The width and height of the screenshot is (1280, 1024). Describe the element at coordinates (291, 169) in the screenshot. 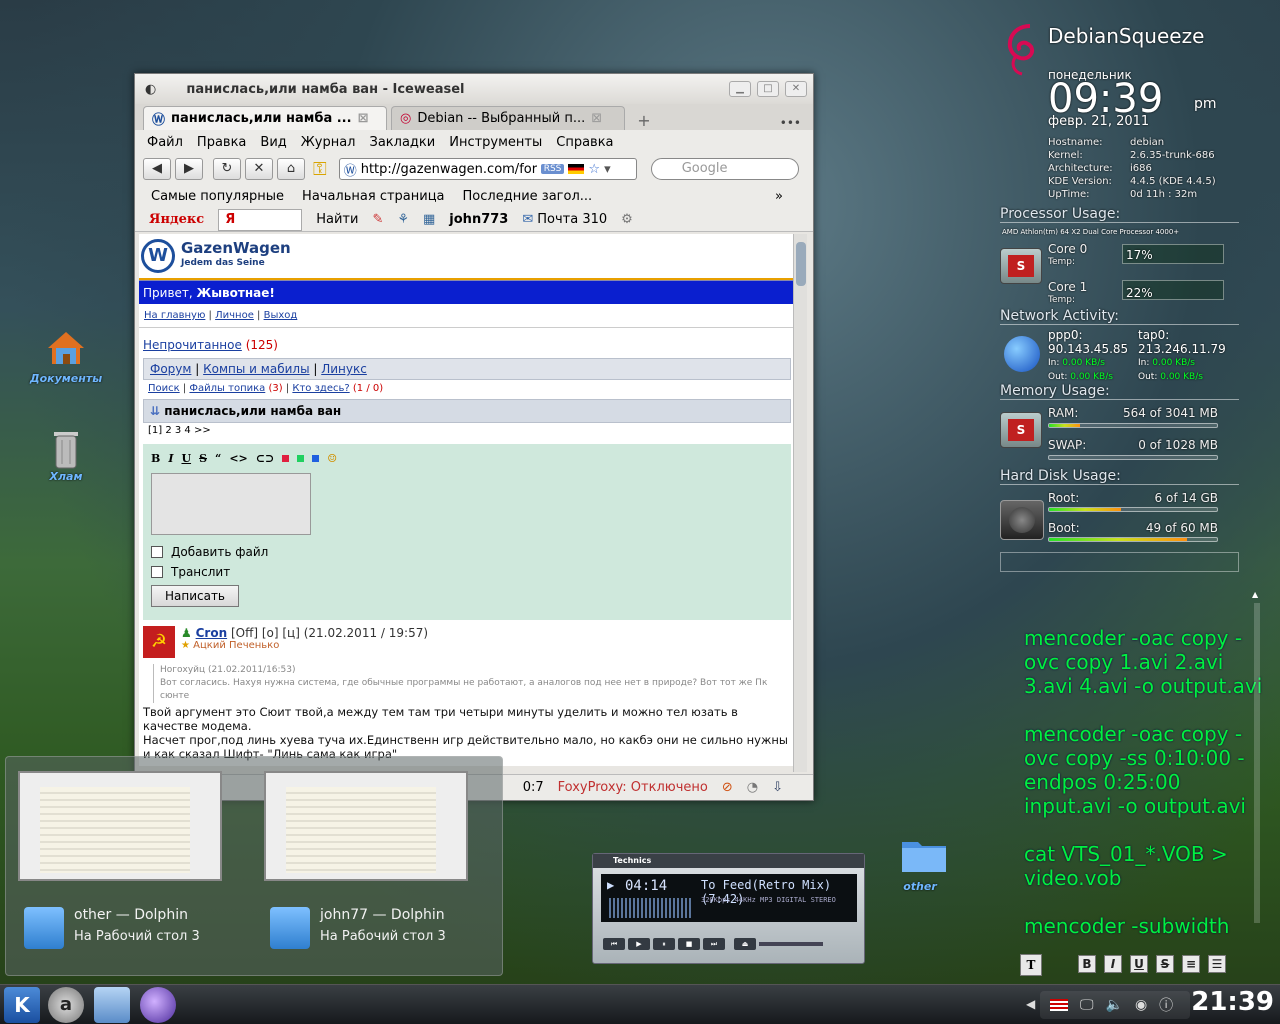

I see `home-button: ⌂` at that location.